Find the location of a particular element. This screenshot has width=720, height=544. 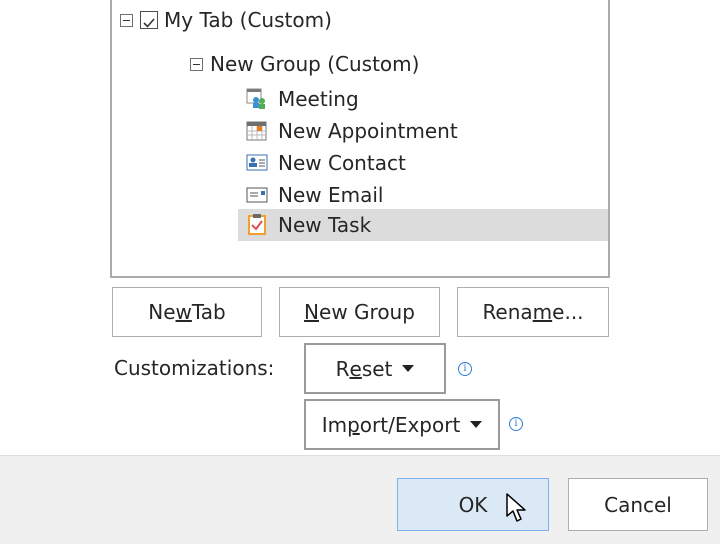

access-key: e is located at coordinates (355, 368).